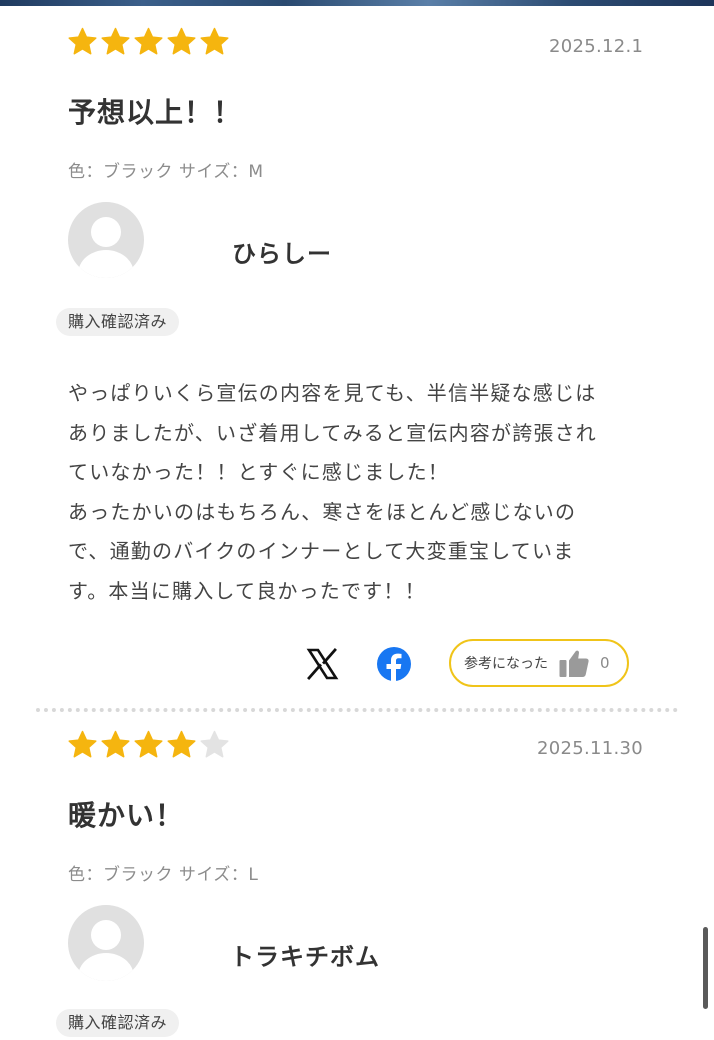 This screenshot has height=1040, width=714. I want to click on review-body-line: す。本当に購入して良かったです！！, so click(247, 590).